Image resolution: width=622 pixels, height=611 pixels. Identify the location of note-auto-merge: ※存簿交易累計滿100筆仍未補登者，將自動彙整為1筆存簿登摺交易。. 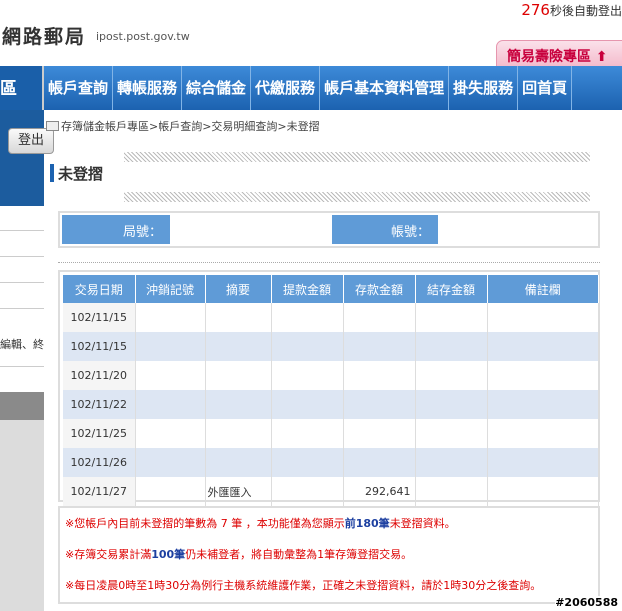
(329, 560).